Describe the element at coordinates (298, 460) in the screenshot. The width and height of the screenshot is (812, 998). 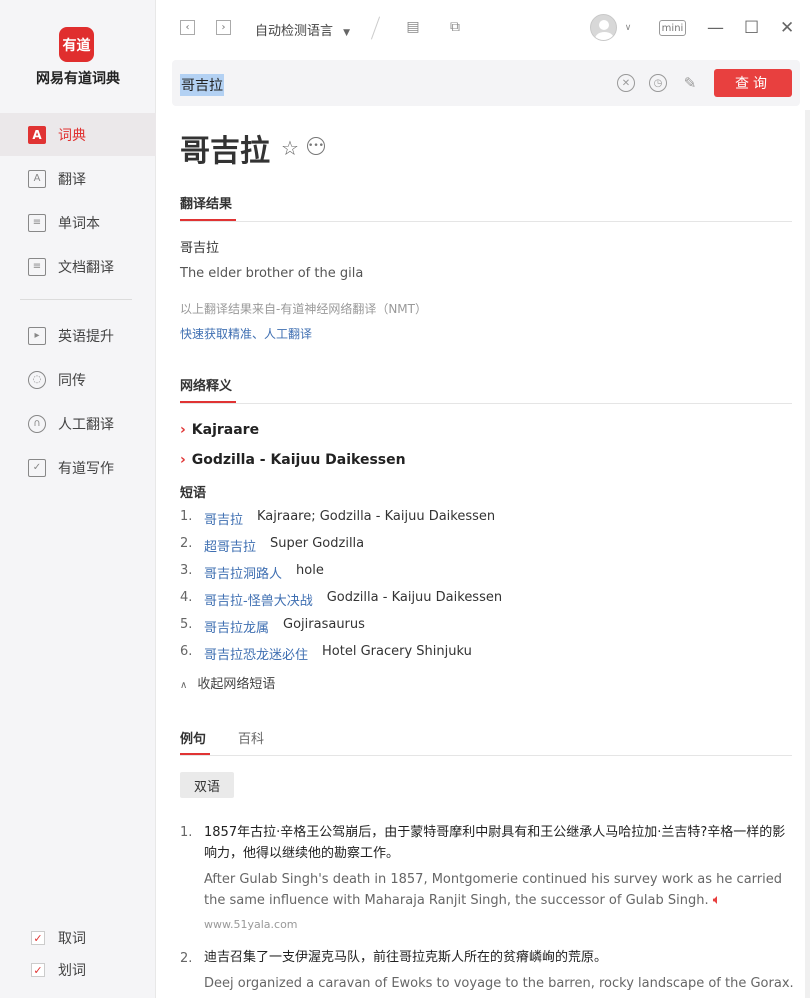
I see `web-definition-text: Godzilla - Kaijuu Daikessen` at that location.